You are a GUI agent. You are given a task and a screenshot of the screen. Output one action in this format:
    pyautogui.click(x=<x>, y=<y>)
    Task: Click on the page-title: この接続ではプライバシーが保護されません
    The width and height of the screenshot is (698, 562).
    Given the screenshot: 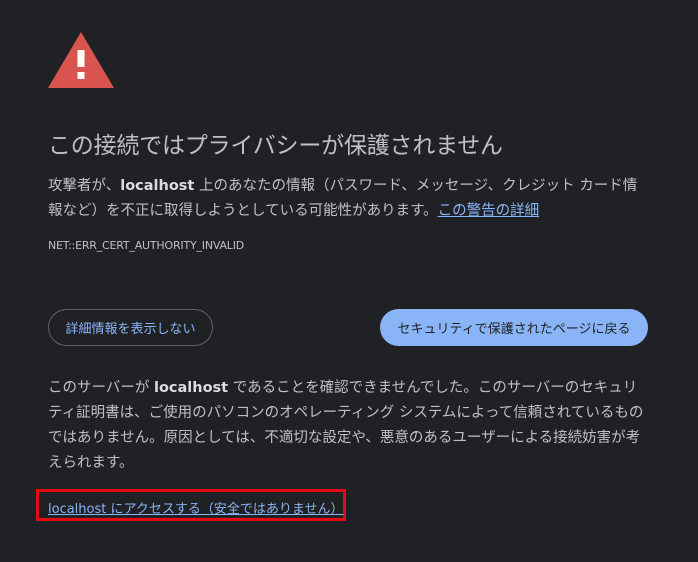 What is the action you would take?
    pyautogui.click(x=275, y=146)
    